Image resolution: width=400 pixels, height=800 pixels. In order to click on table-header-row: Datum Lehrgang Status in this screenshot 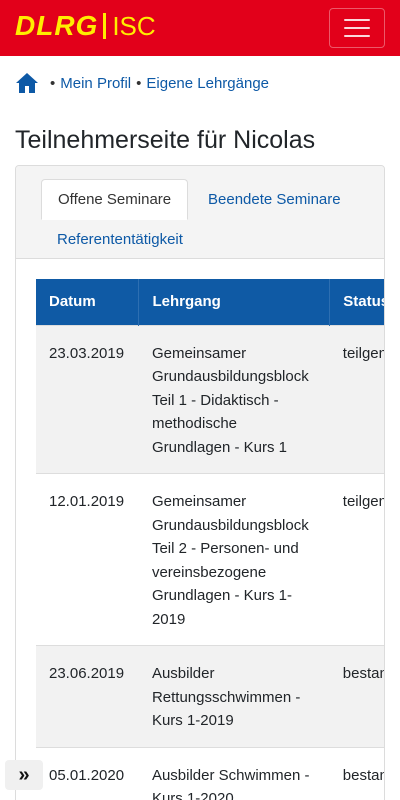, I will do `click(210, 302)`.